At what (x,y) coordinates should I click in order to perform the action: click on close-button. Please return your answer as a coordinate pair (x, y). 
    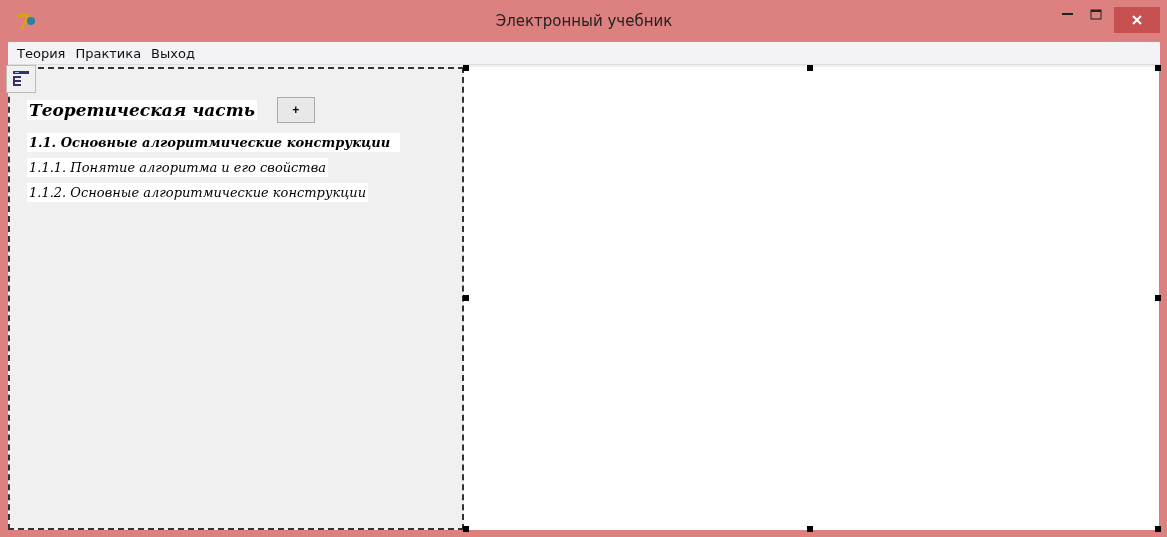
    Looking at the image, I should click on (1137, 20).